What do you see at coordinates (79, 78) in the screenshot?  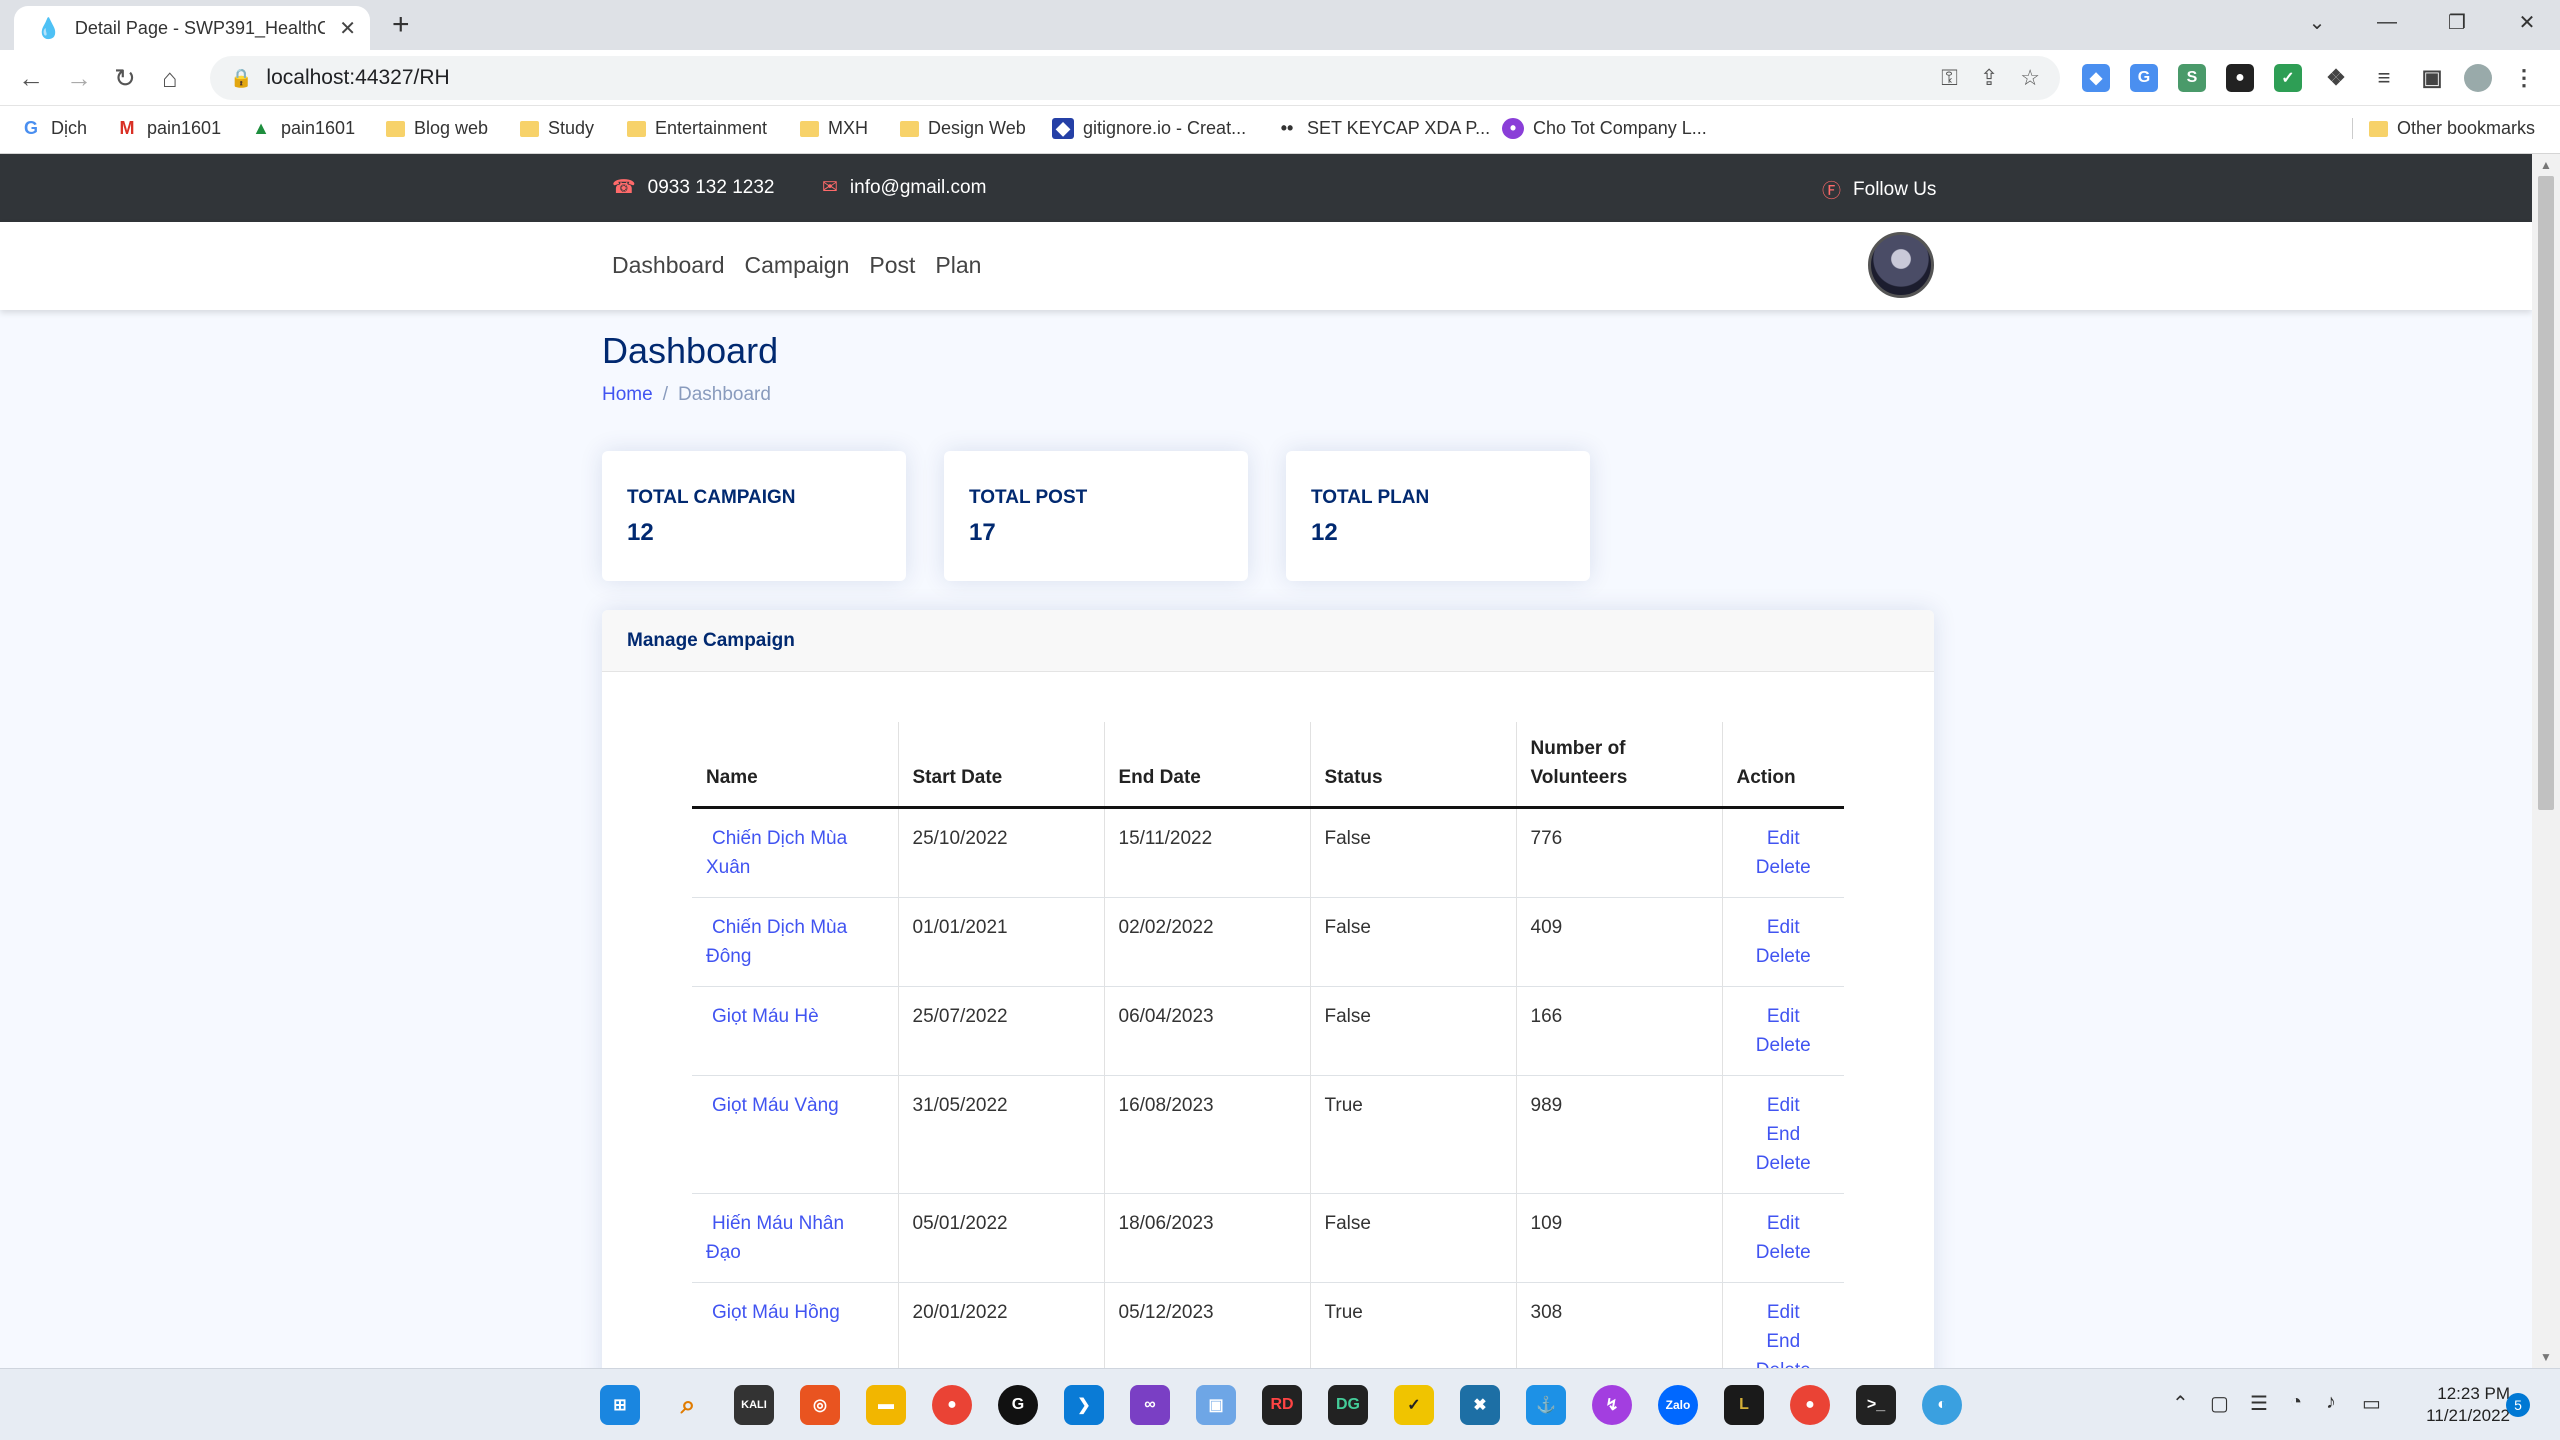 I see `forward-icon: →` at bounding box center [79, 78].